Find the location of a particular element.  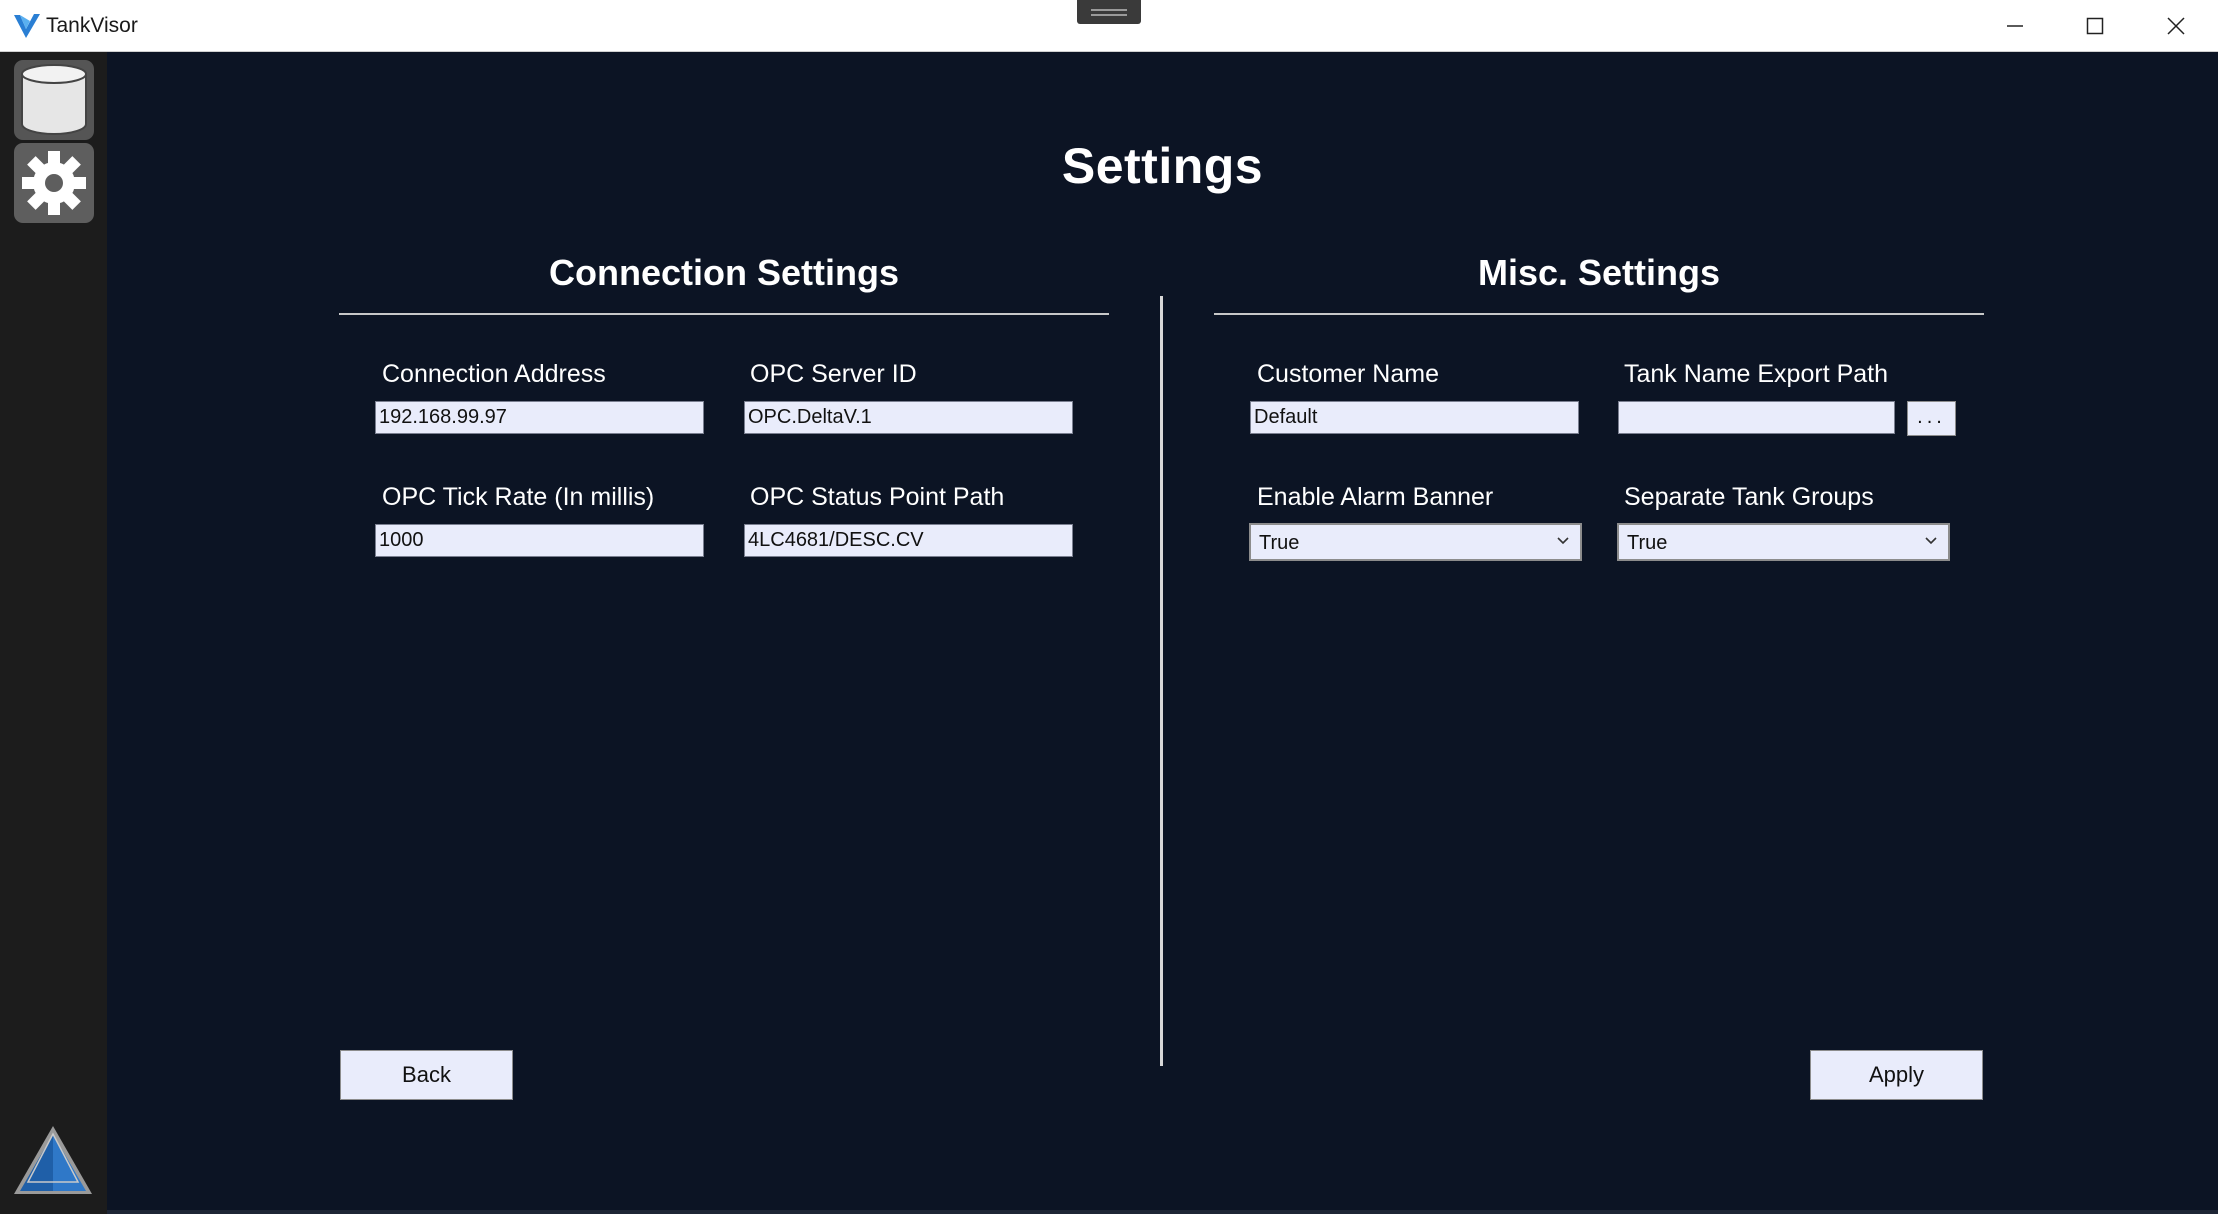

sidebar-item-tanks is located at coordinates (54, 100).